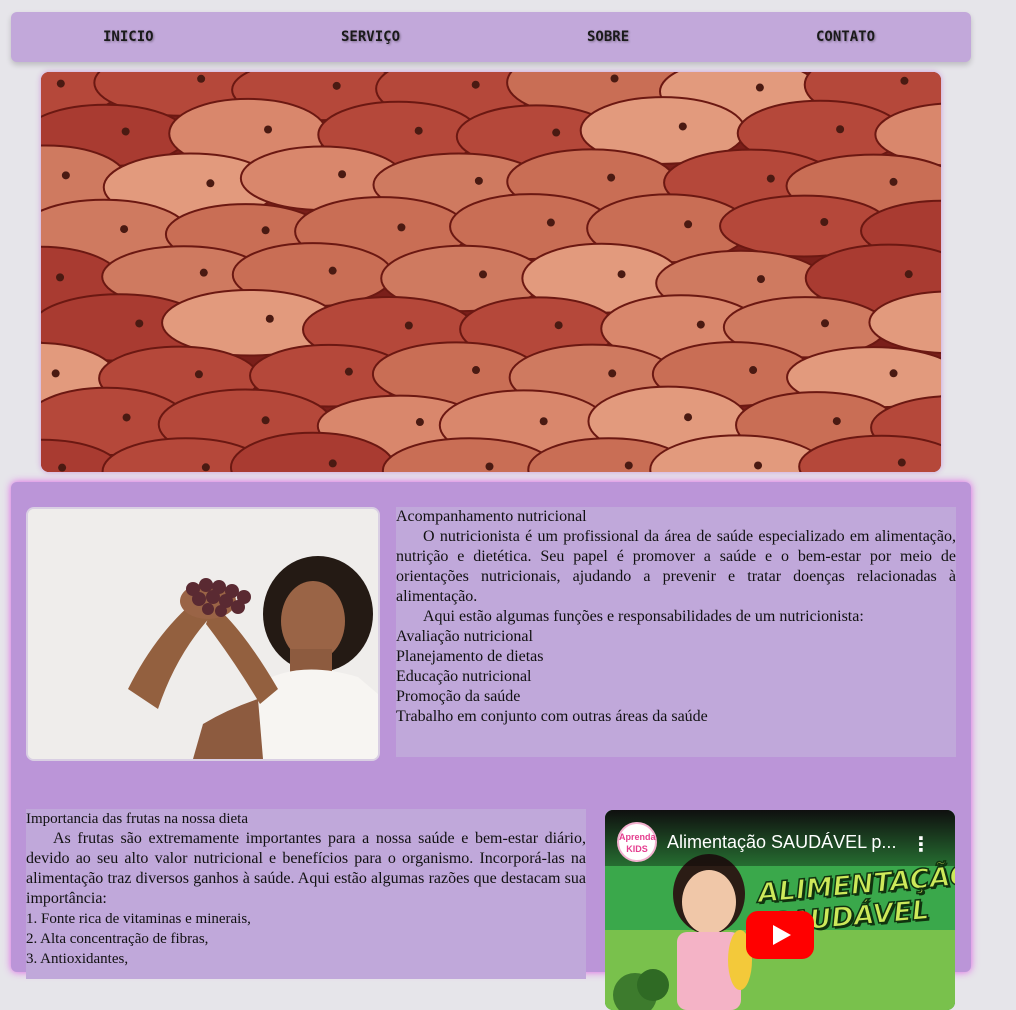 This screenshot has width=1016, height=1010. Describe the element at coordinates (458, 696) in the screenshot. I see `function-item: Promoção da saúde` at that location.